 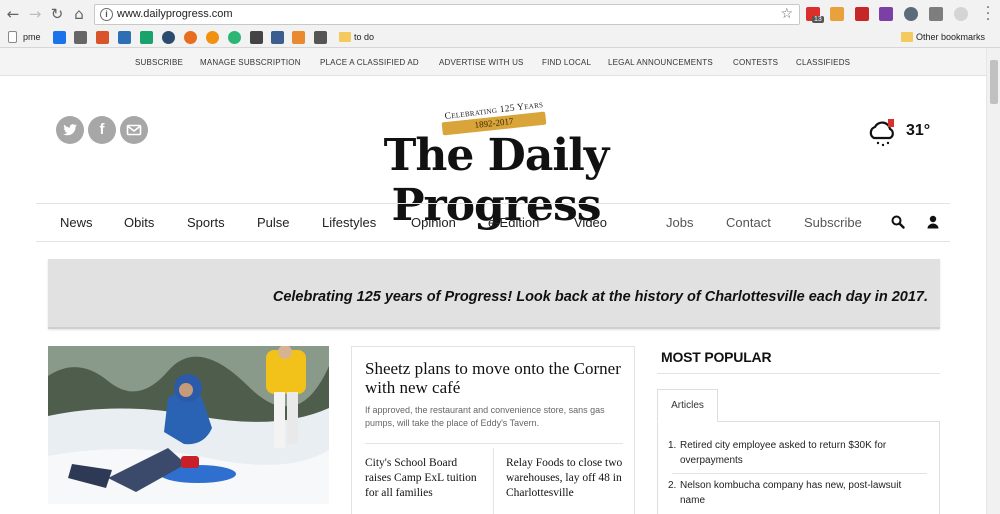 What do you see at coordinates (106, 14) in the screenshot?
I see `info-icon: i` at bounding box center [106, 14].